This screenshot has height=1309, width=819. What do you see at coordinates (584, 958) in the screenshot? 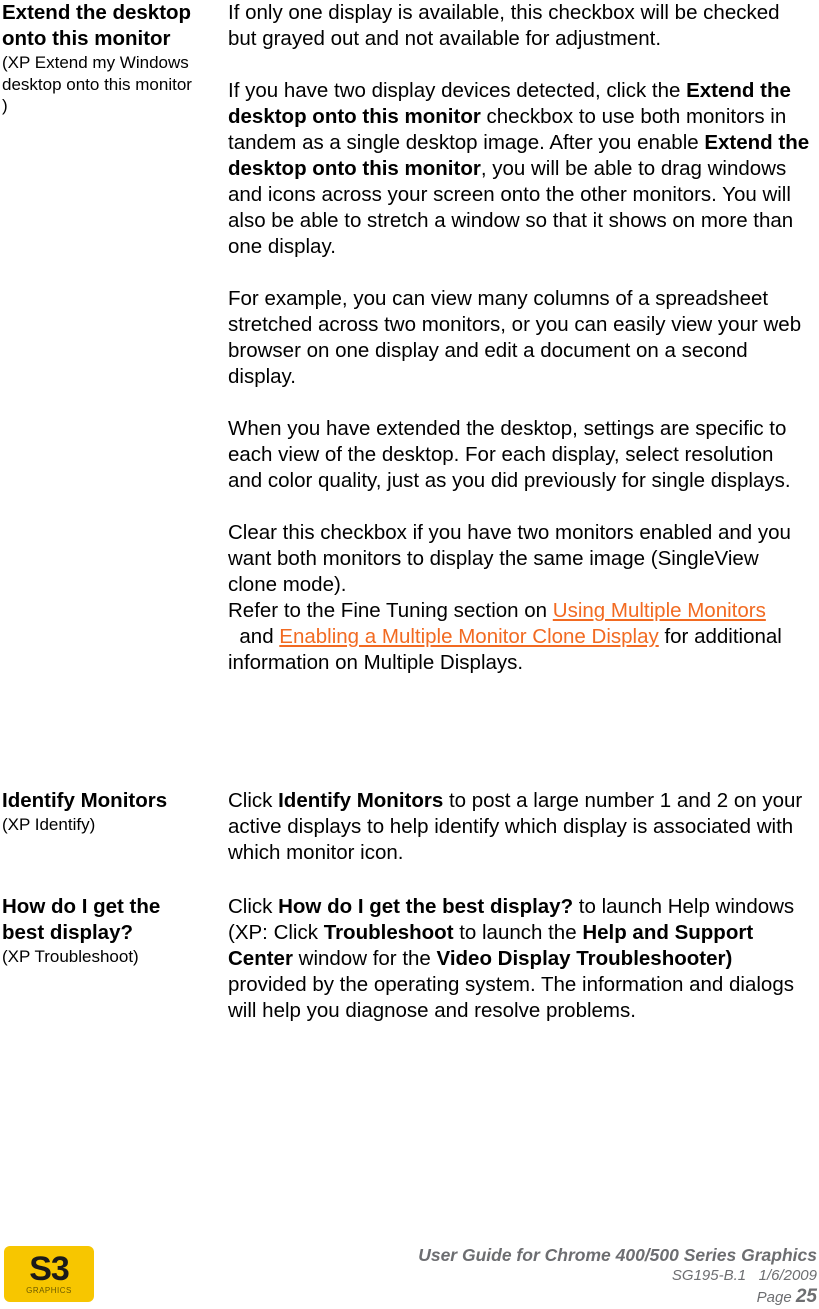
I see `bold-term: Video Display Troubleshooter)` at bounding box center [584, 958].